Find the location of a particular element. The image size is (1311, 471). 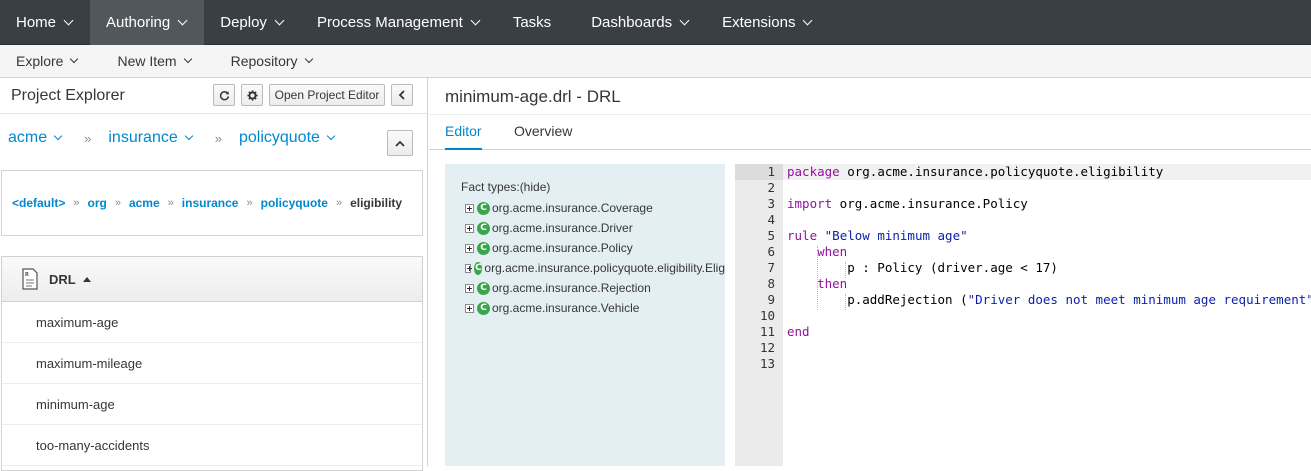

line-number: 5 is located at coordinates (771, 235).